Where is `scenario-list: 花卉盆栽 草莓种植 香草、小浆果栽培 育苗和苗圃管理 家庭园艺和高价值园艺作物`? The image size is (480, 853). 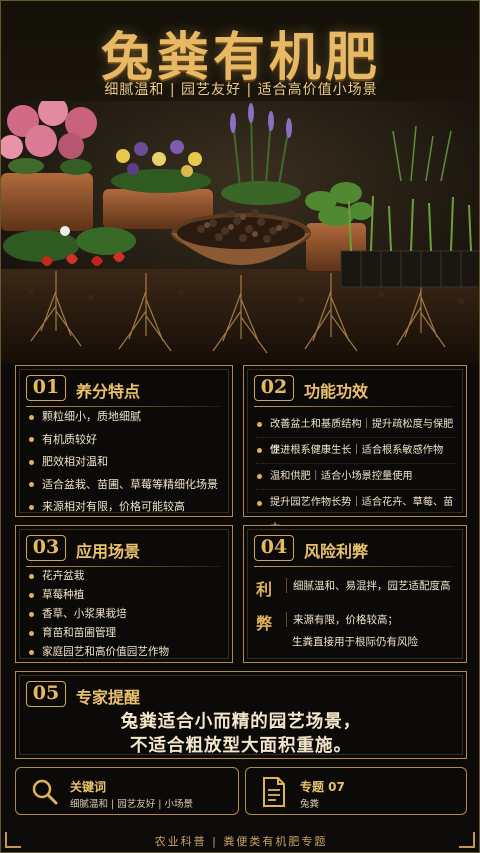
scenario-list: 花卉盆栽 草莓种植 香草、小浆果栽培 育苗和苗圃管理 家庭园艺和高价值园艺作物 is located at coordinates (125, 614).